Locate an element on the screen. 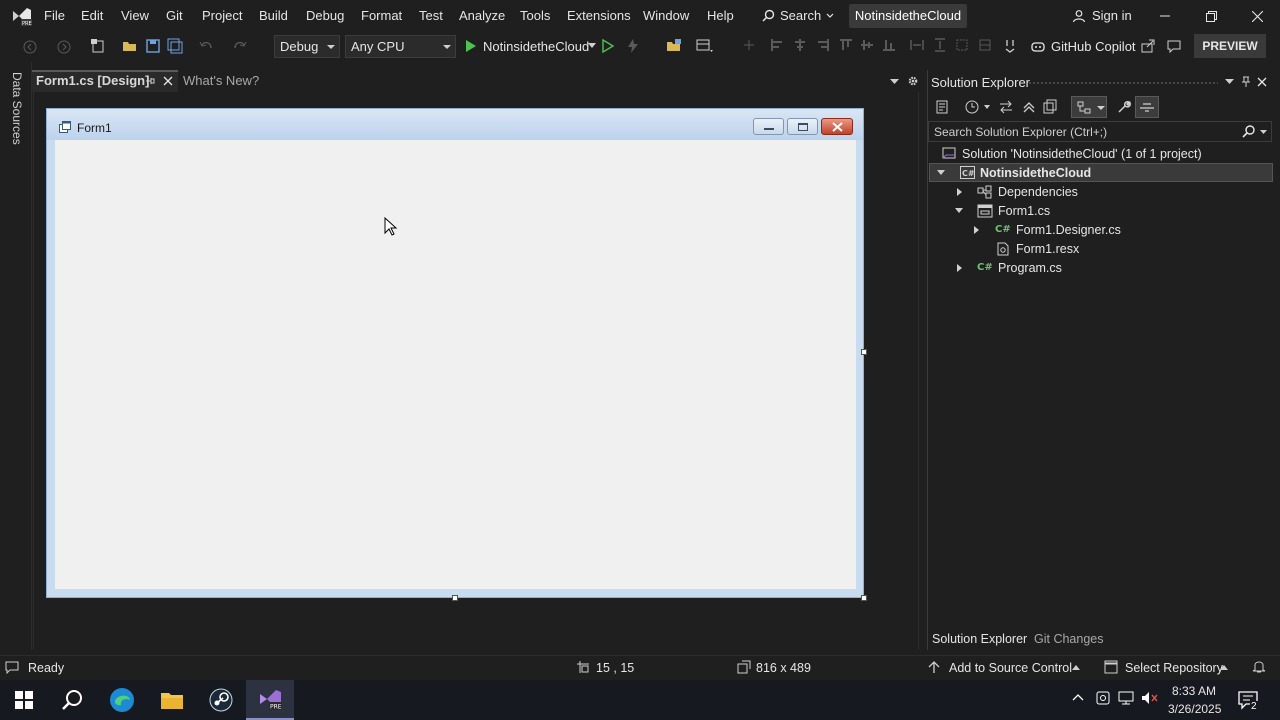 The image size is (1280, 720). clock-time: 8:33 AM is located at coordinates (1194, 691).